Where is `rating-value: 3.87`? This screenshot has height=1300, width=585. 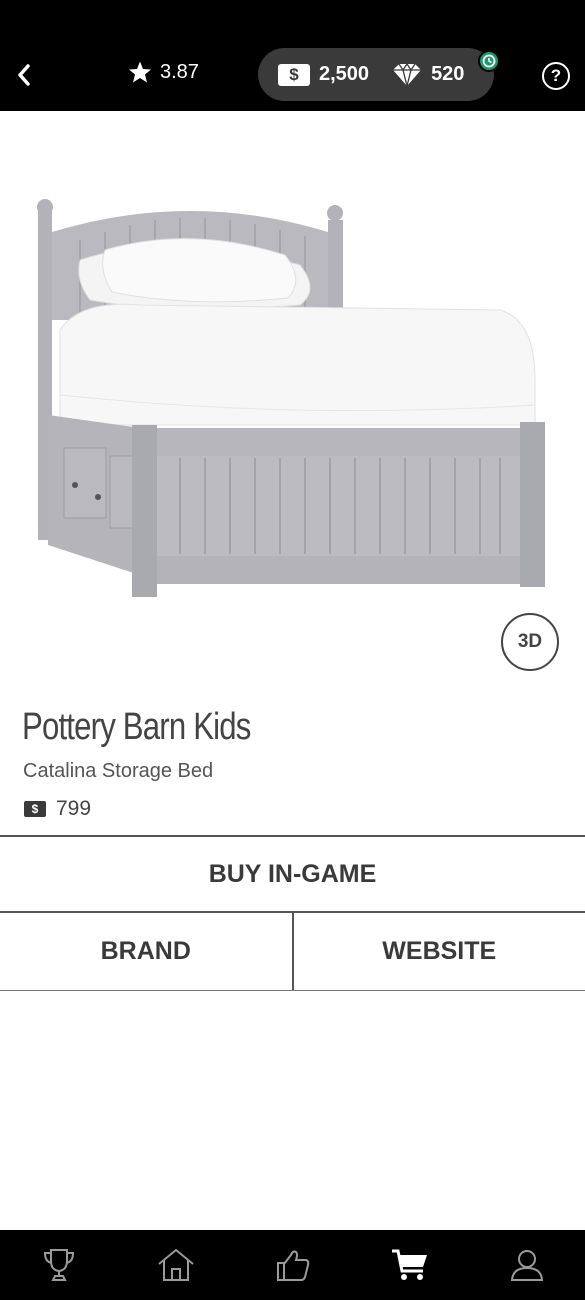 rating-value: 3.87 is located at coordinates (179, 71).